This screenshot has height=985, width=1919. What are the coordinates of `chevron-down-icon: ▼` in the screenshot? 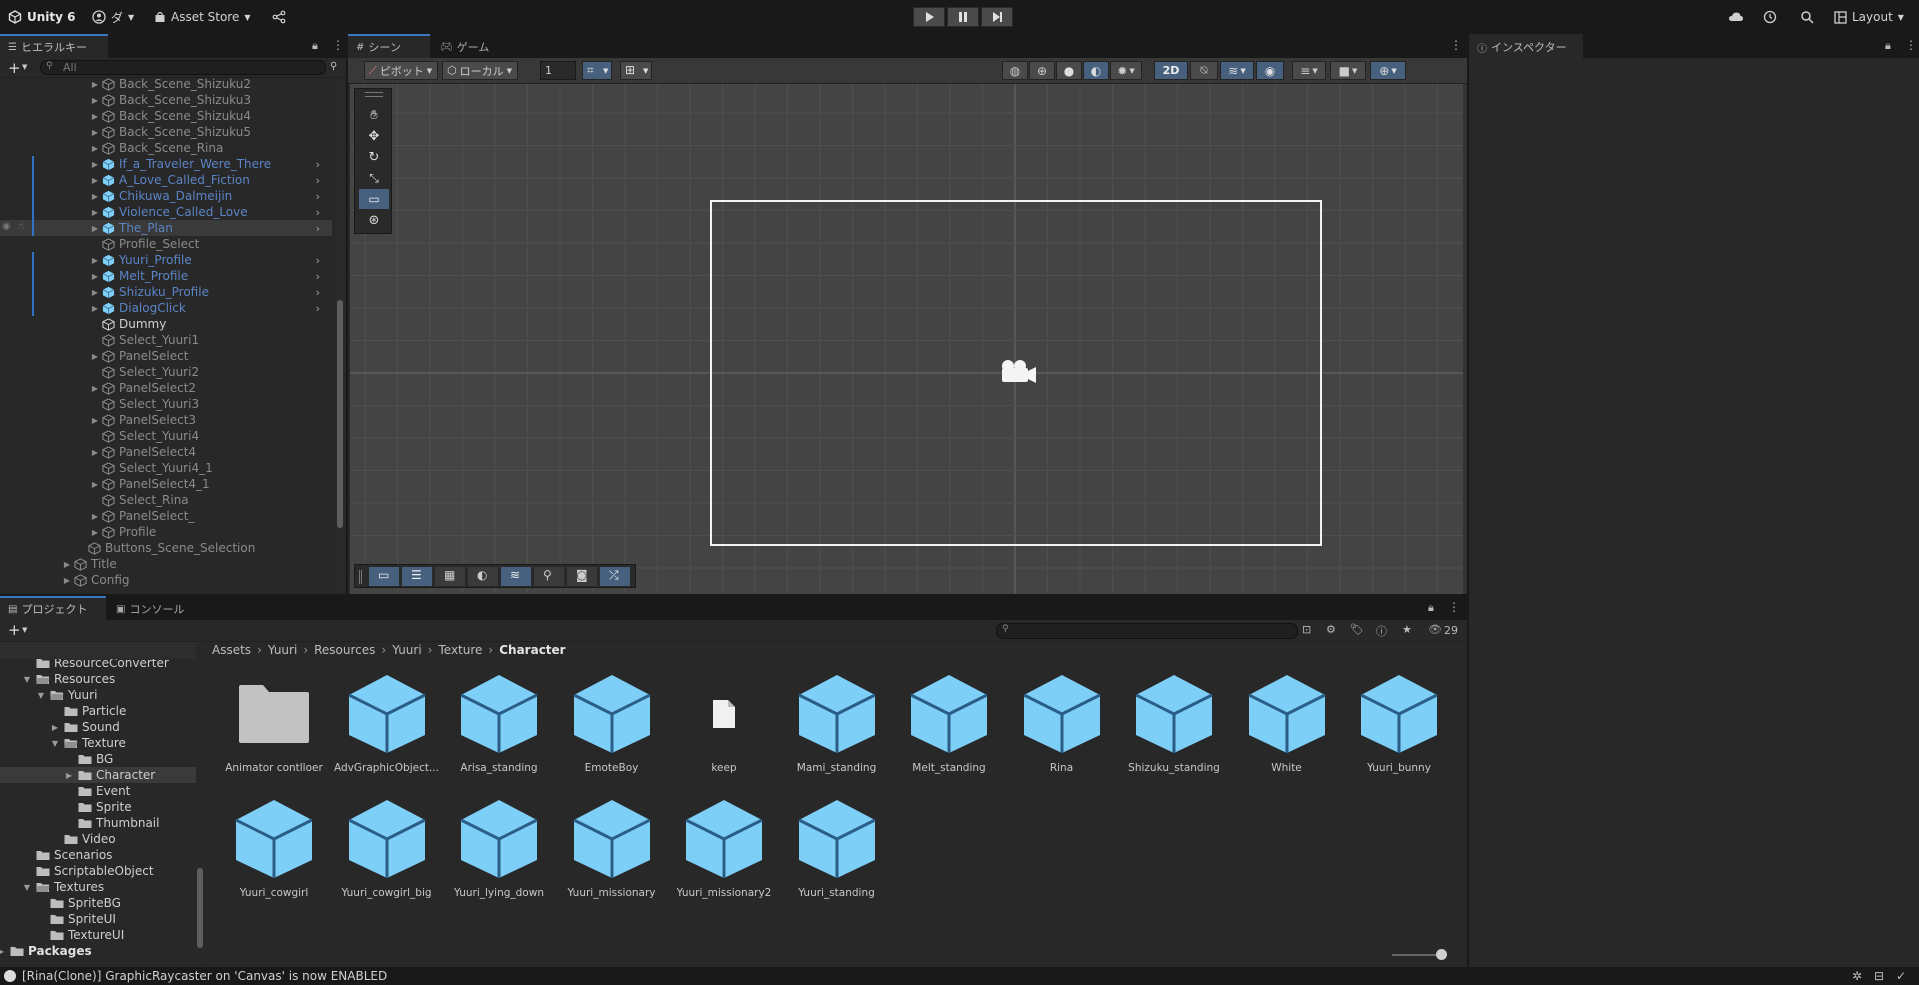 It's located at (24, 630).